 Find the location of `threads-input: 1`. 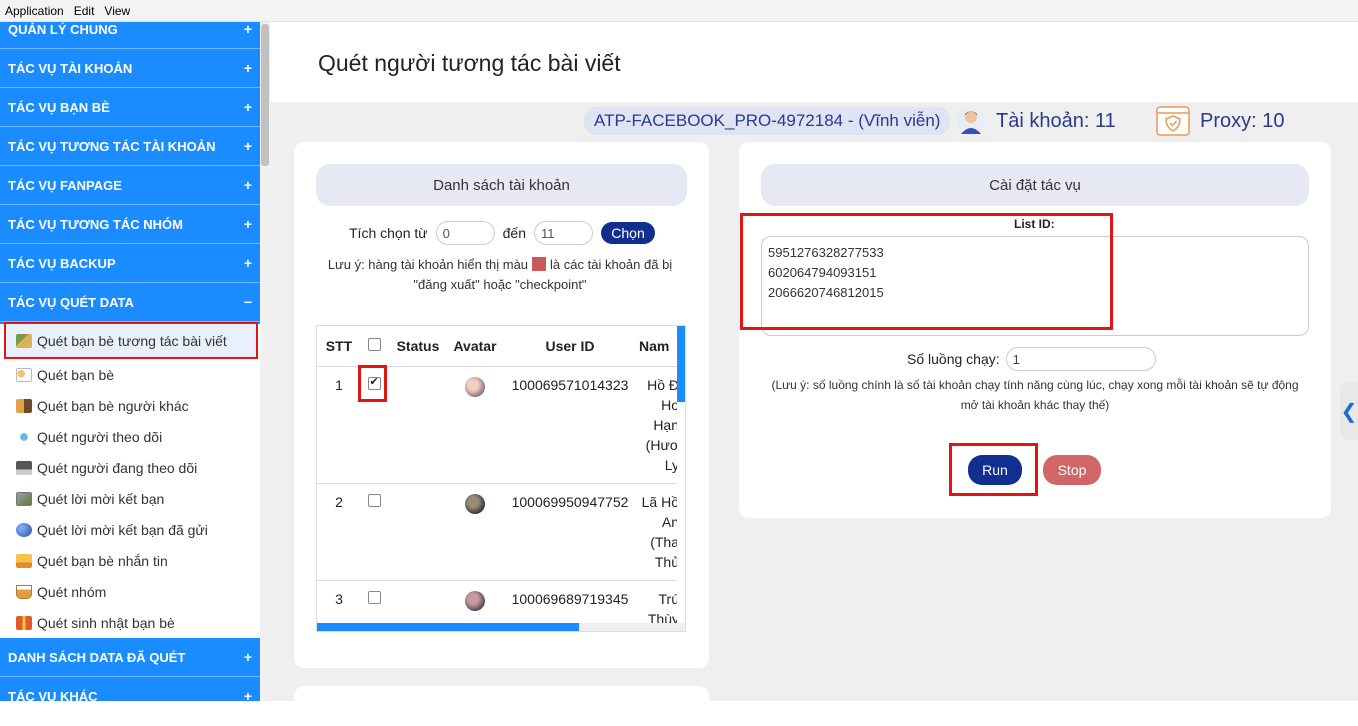

threads-input: 1 is located at coordinates (1080, 359).